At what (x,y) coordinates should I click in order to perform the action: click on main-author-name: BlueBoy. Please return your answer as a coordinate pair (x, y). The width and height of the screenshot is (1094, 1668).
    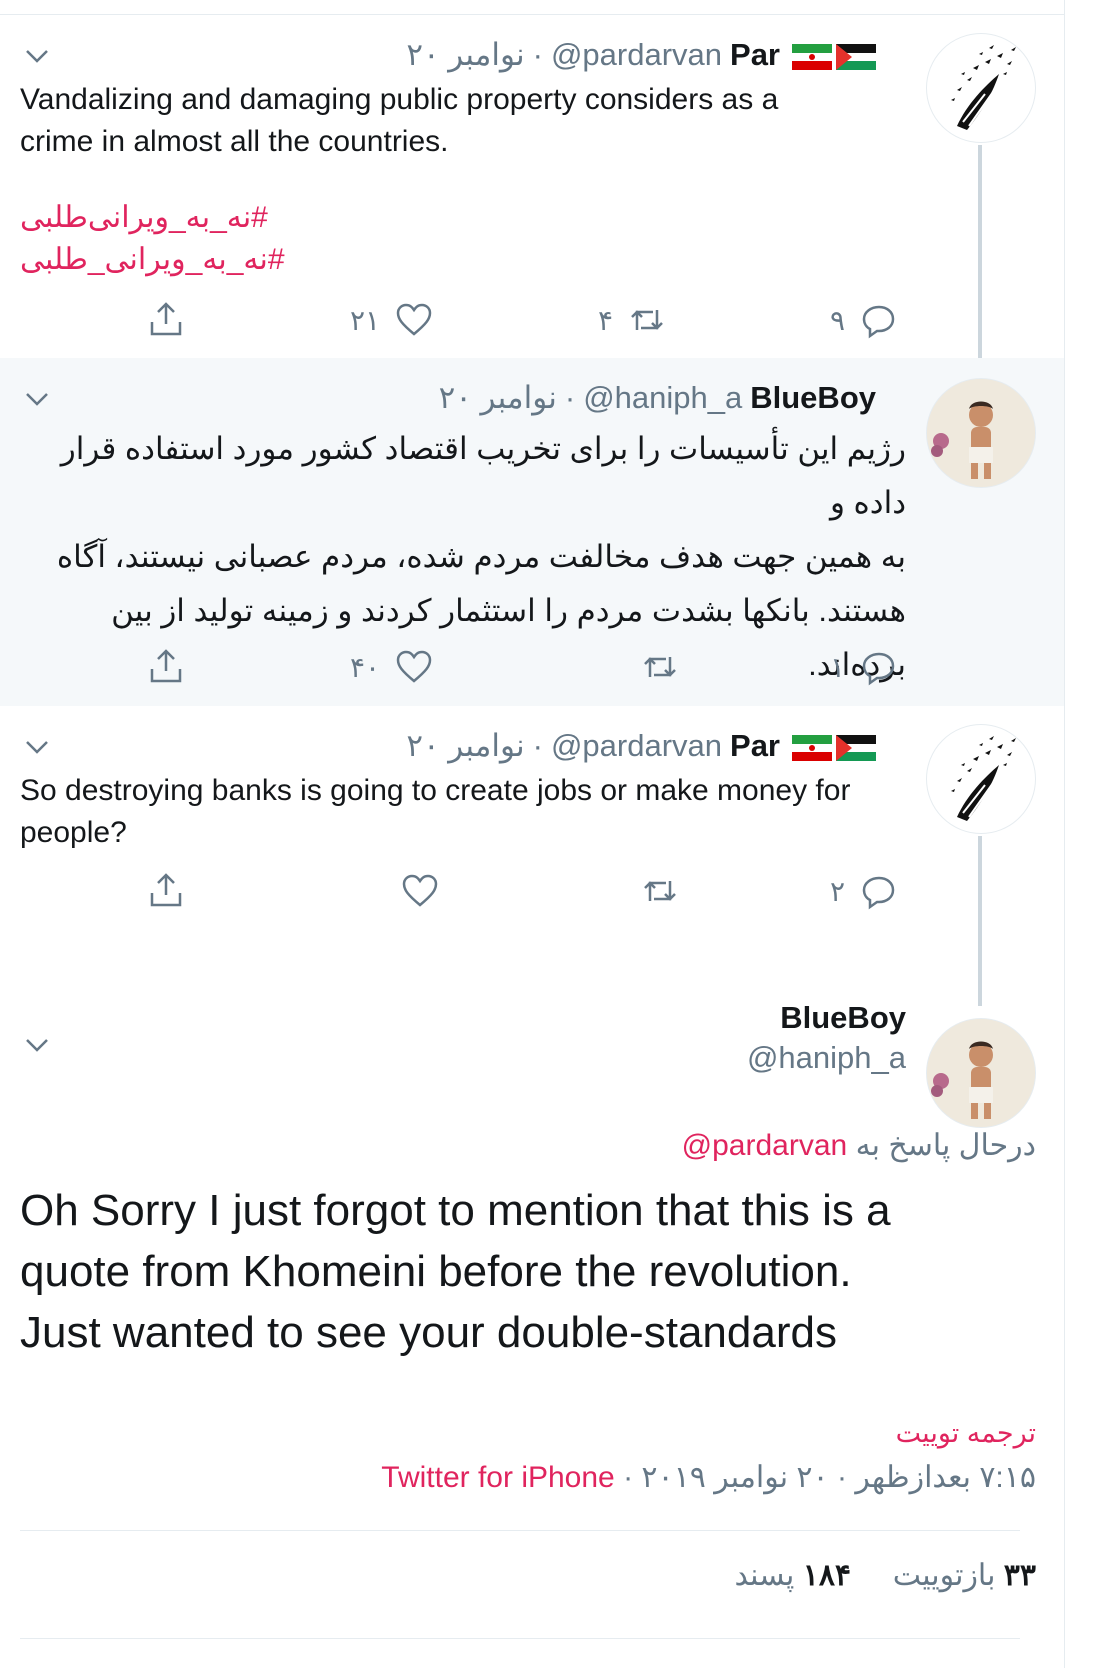
    Looking at the image, I should click on (843, 1018).